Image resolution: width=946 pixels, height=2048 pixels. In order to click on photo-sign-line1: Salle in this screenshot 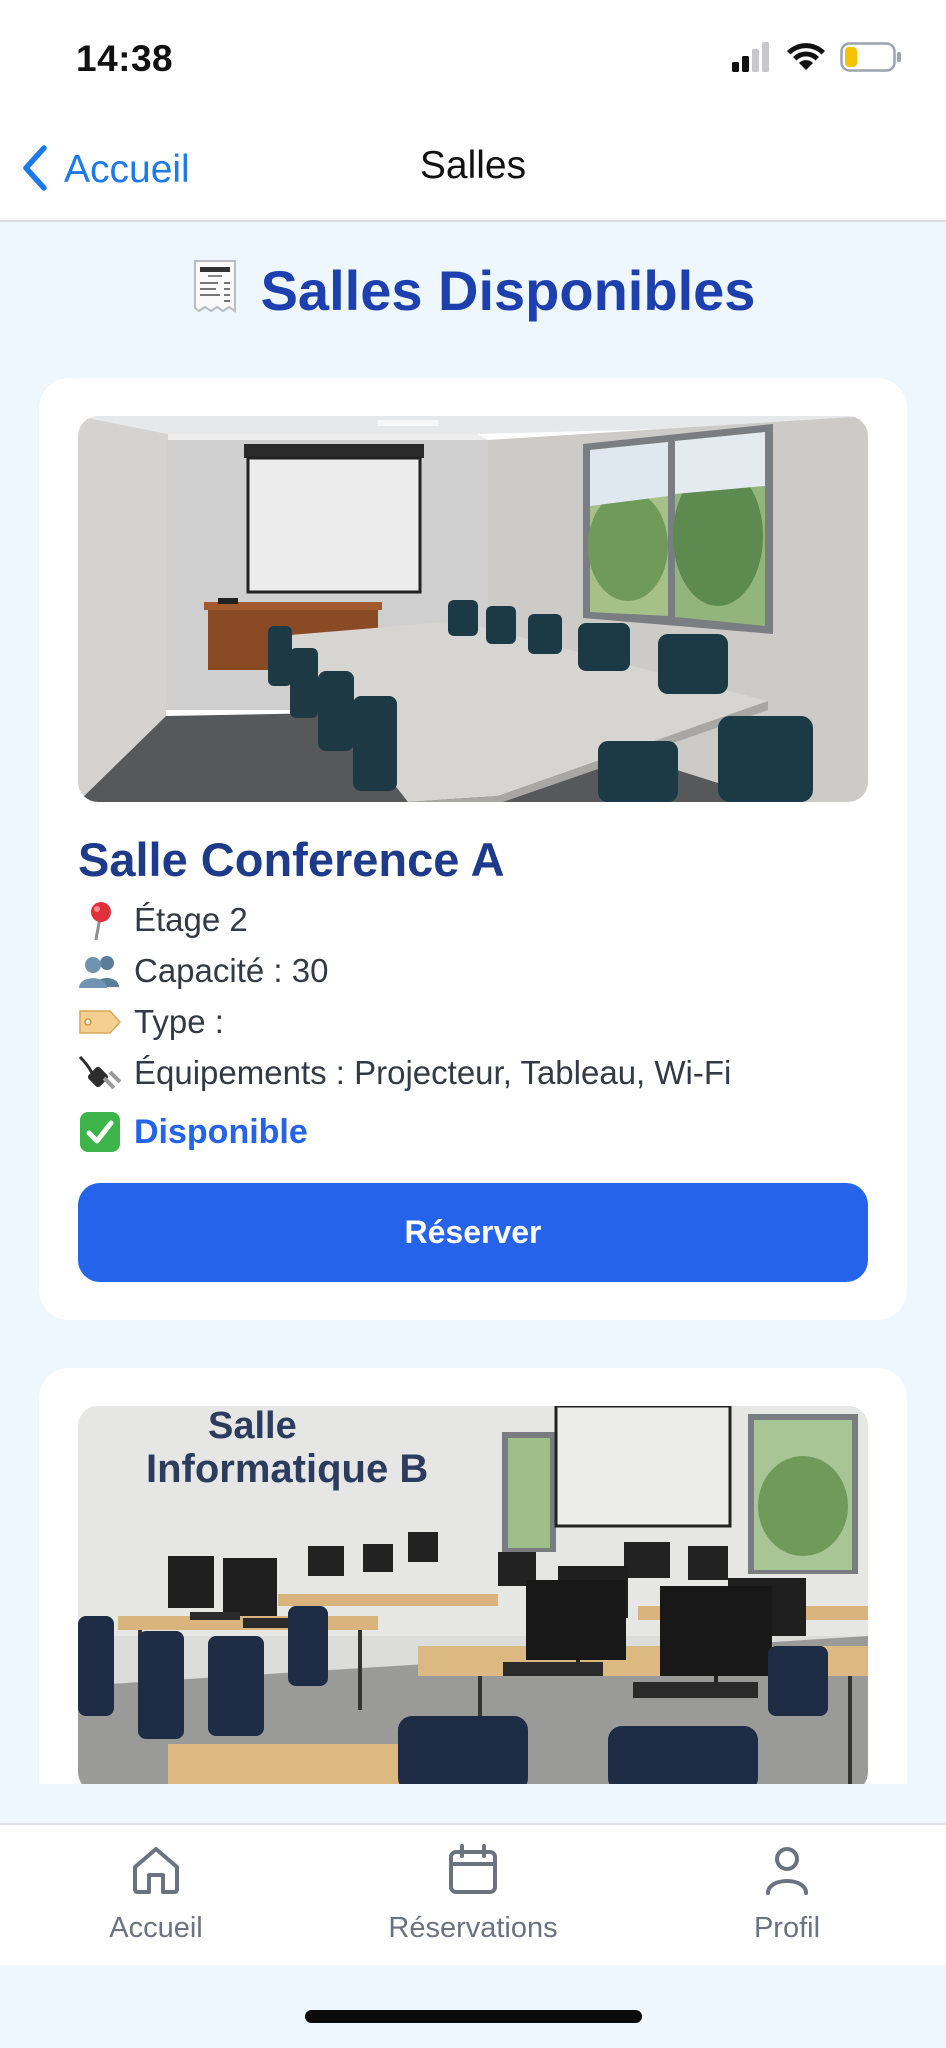, I will do `click(252, 1426)`.